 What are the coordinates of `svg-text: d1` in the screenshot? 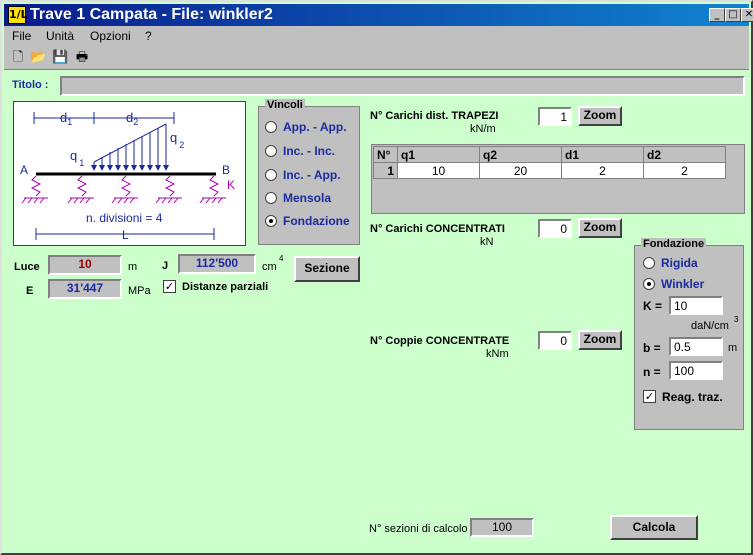 It's located at (66, 118).